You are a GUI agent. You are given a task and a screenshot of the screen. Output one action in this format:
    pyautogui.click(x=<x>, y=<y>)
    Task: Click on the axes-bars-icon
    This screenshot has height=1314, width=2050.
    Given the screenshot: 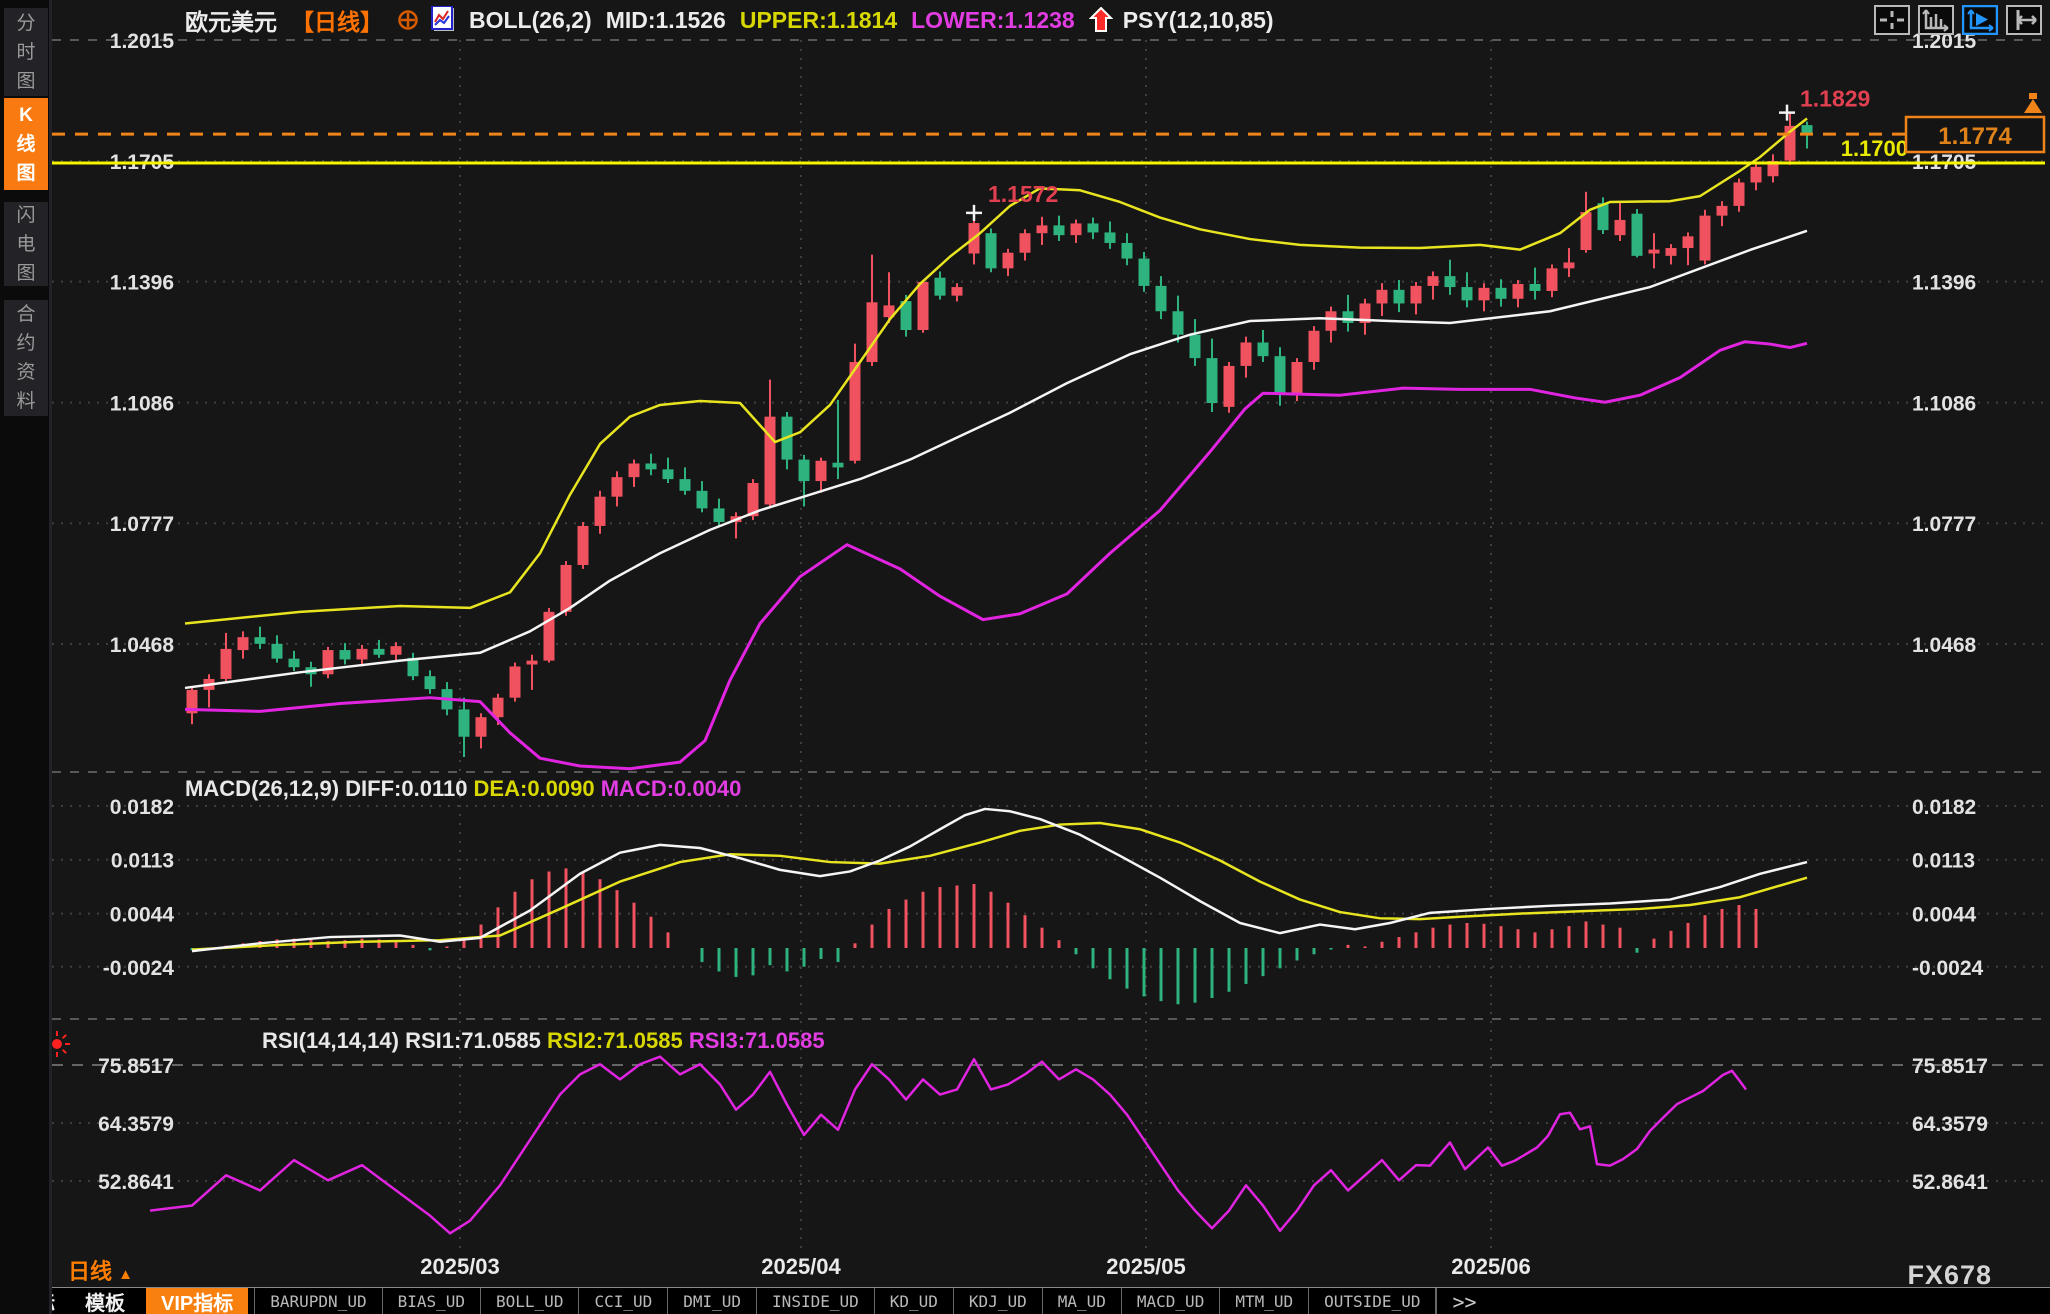 What is the action you would take?
    pyautogui.click(x=1936, y=20)
    